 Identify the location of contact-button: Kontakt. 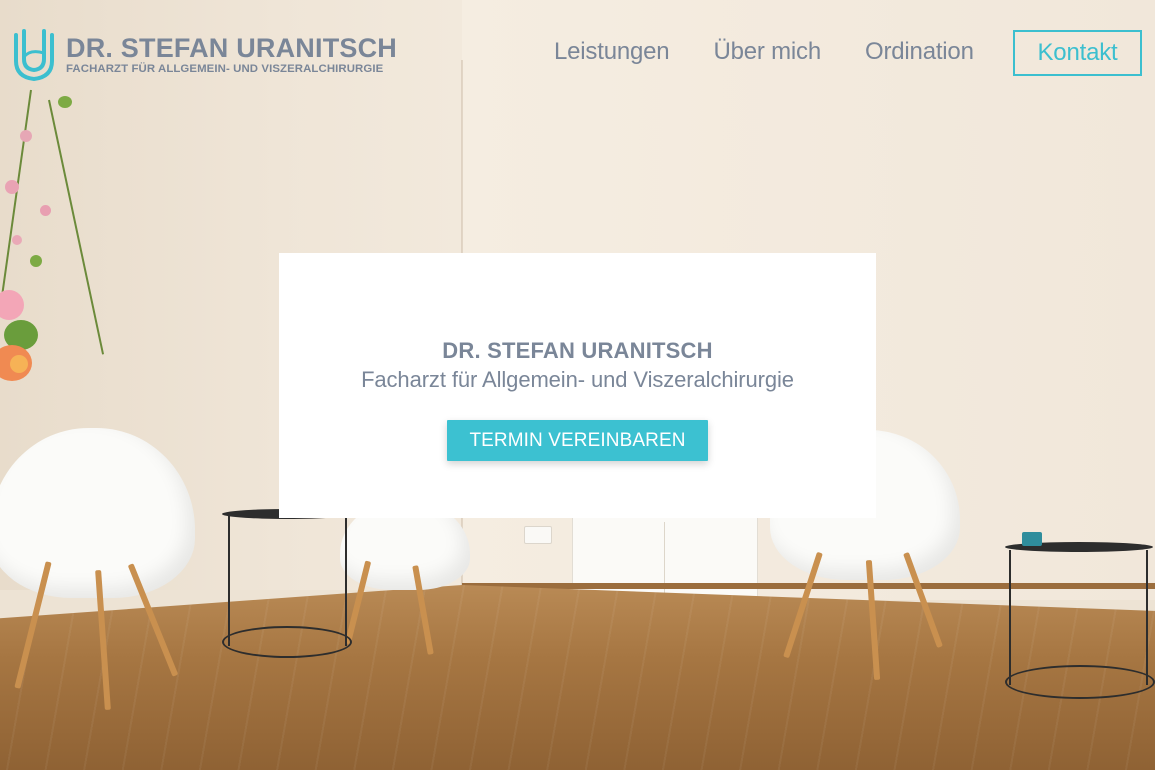
(1077, 53).